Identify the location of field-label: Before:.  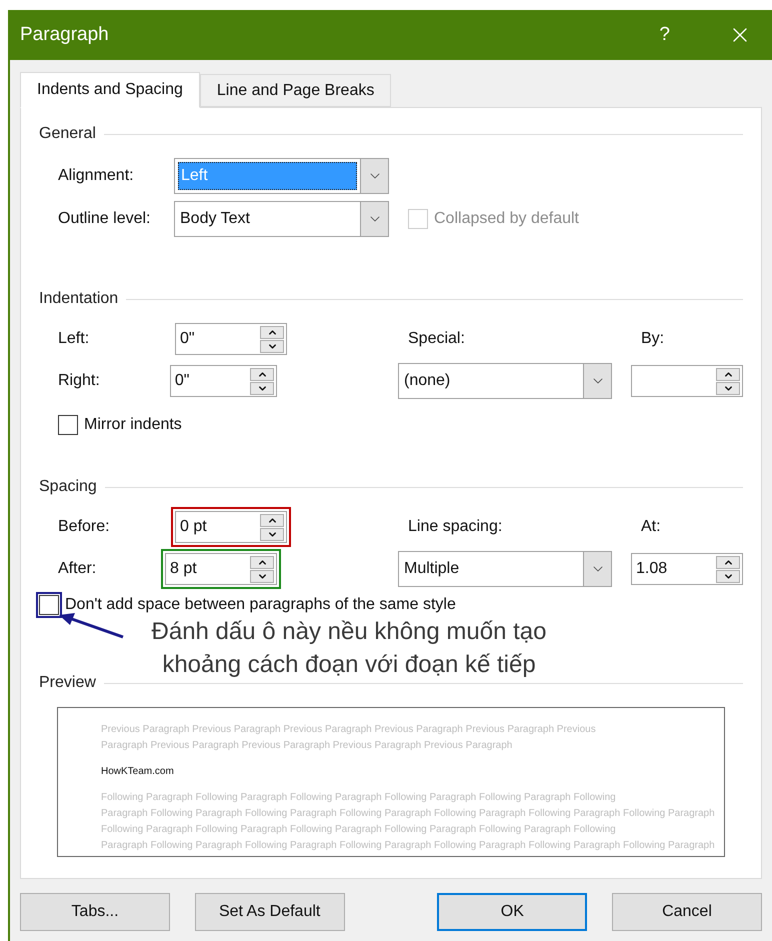
(84, 527).